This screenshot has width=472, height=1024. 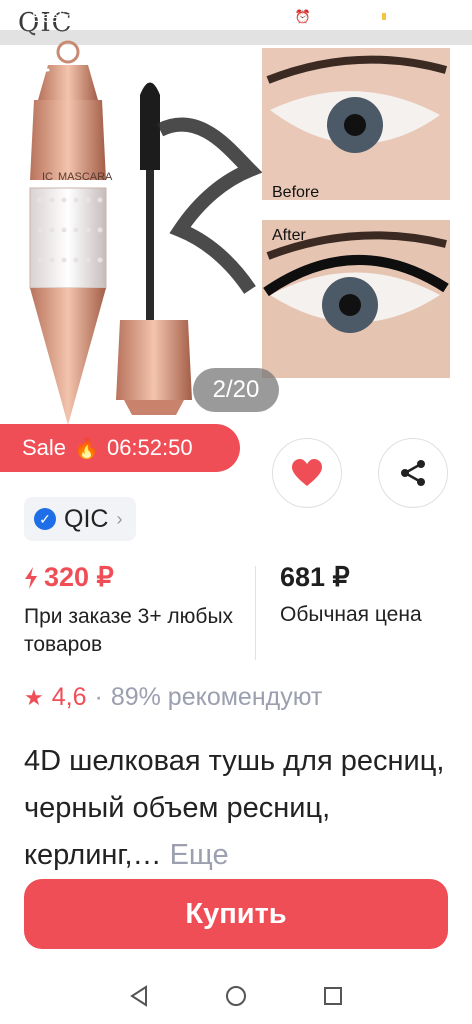 I want to click on arrow-left-icon, so click(x=37, y=70).